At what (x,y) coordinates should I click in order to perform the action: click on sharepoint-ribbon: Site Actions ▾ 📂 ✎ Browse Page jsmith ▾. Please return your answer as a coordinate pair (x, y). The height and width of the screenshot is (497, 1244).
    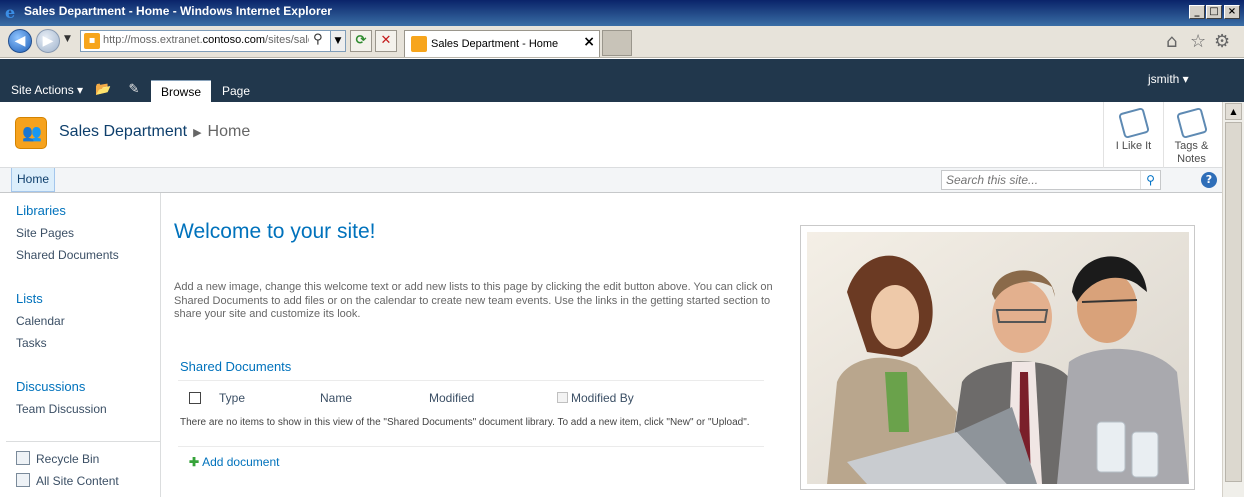
    Looking at the image, I should click on (622, 80).